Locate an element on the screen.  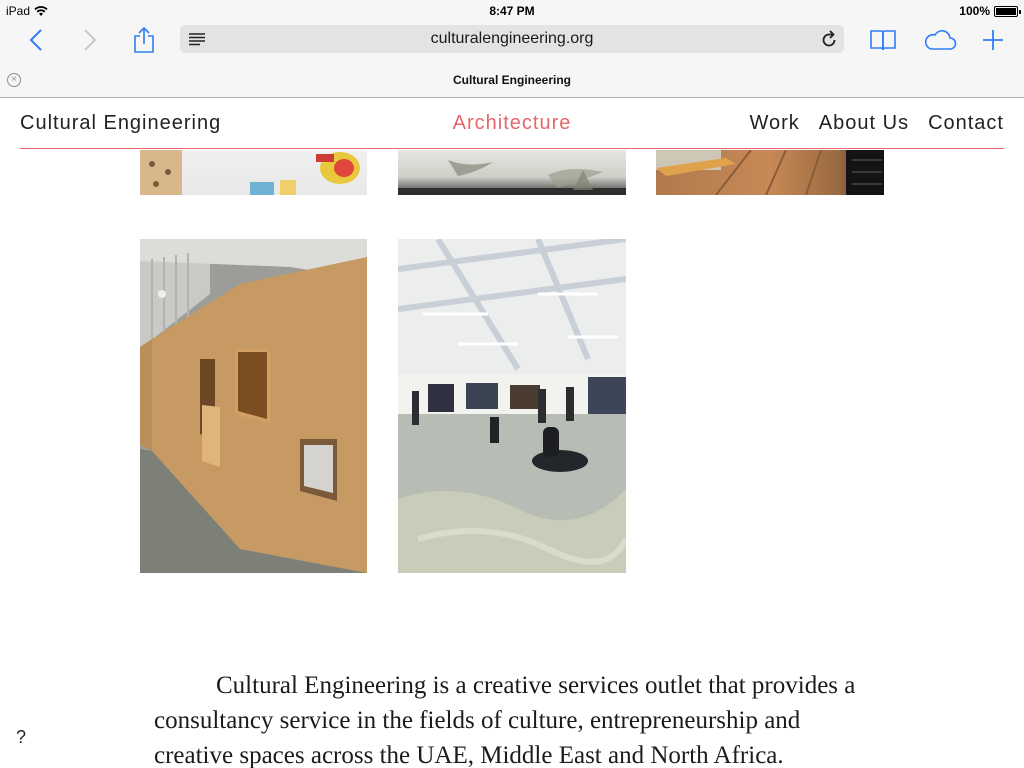
back-button is located at coordinates (36, 40).